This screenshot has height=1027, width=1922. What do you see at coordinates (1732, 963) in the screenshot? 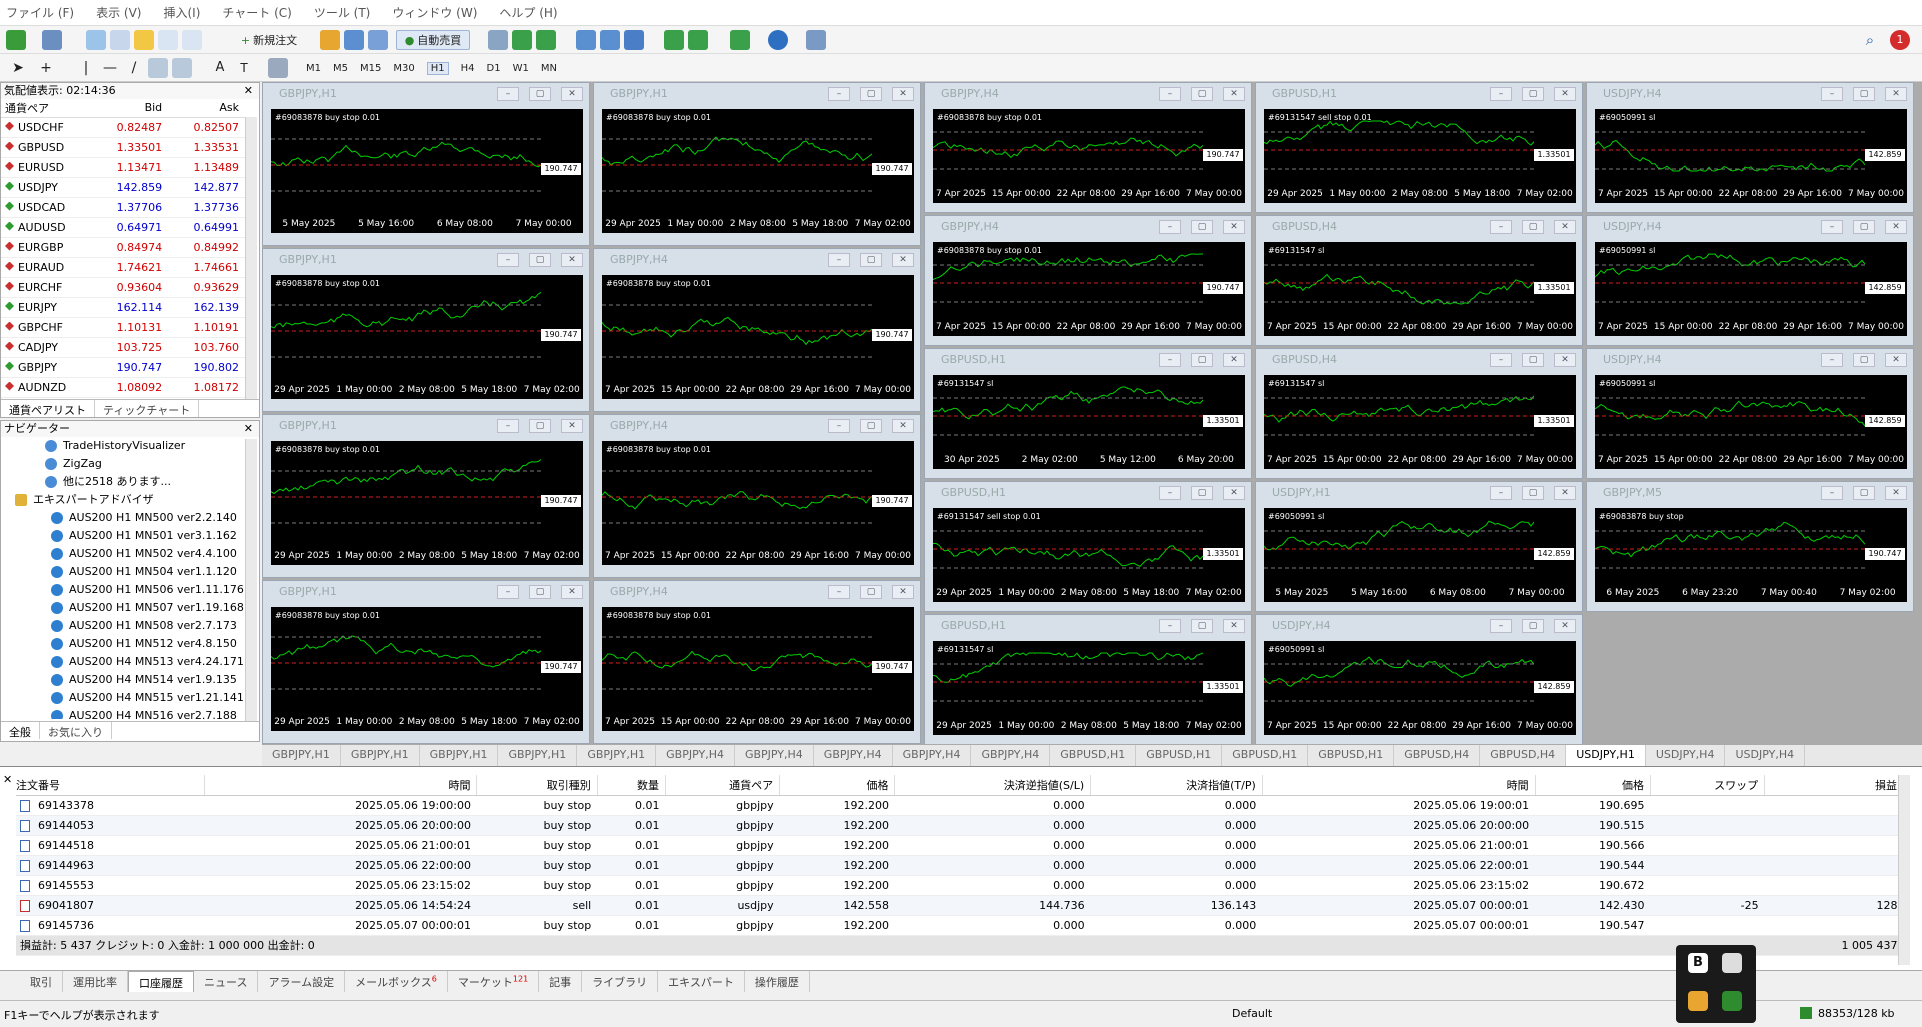
I see `controller-icon` at bounding box center [1732, 963].